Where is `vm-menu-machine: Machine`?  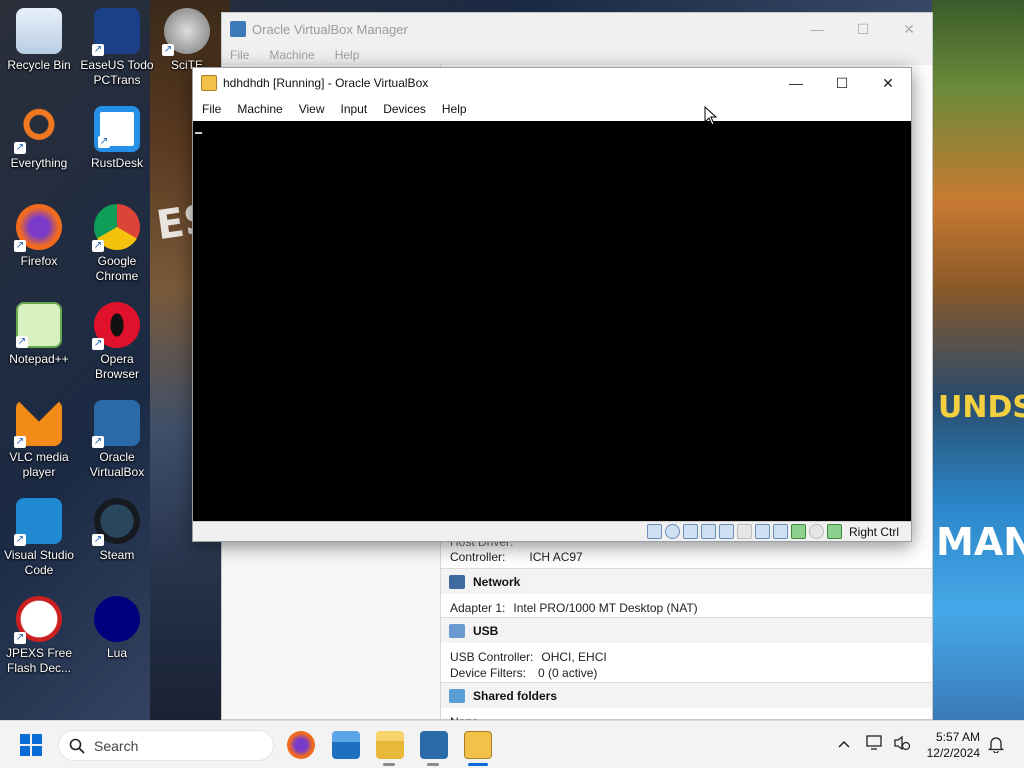
vm-menu-machine: Machine is located at coordinates (259, 109).